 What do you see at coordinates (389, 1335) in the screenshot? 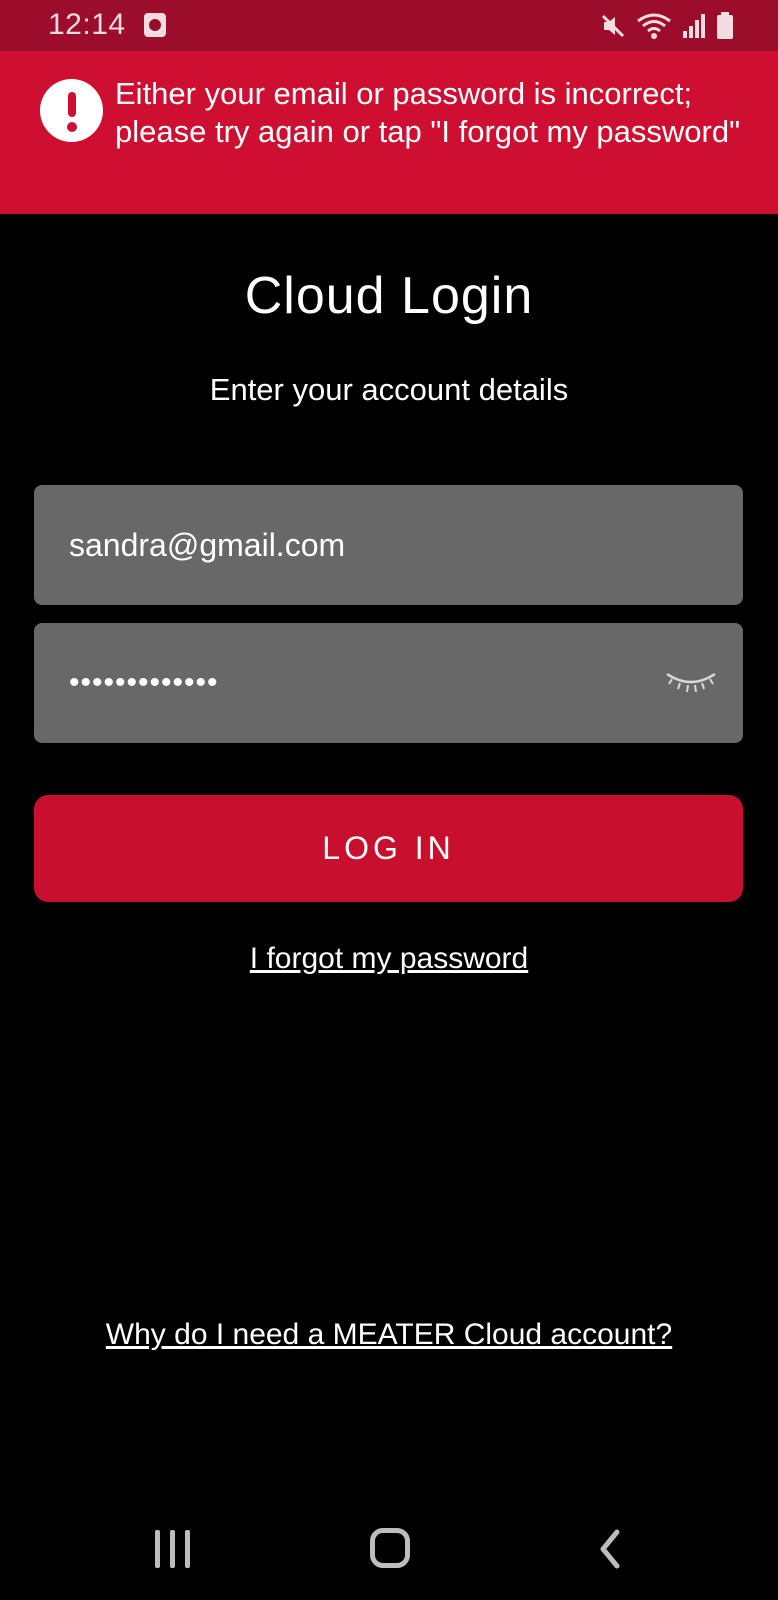
I see `why-cloud-account-link: Why do I need a MEATER Cloud account?` at bounding box center [389, 1335].